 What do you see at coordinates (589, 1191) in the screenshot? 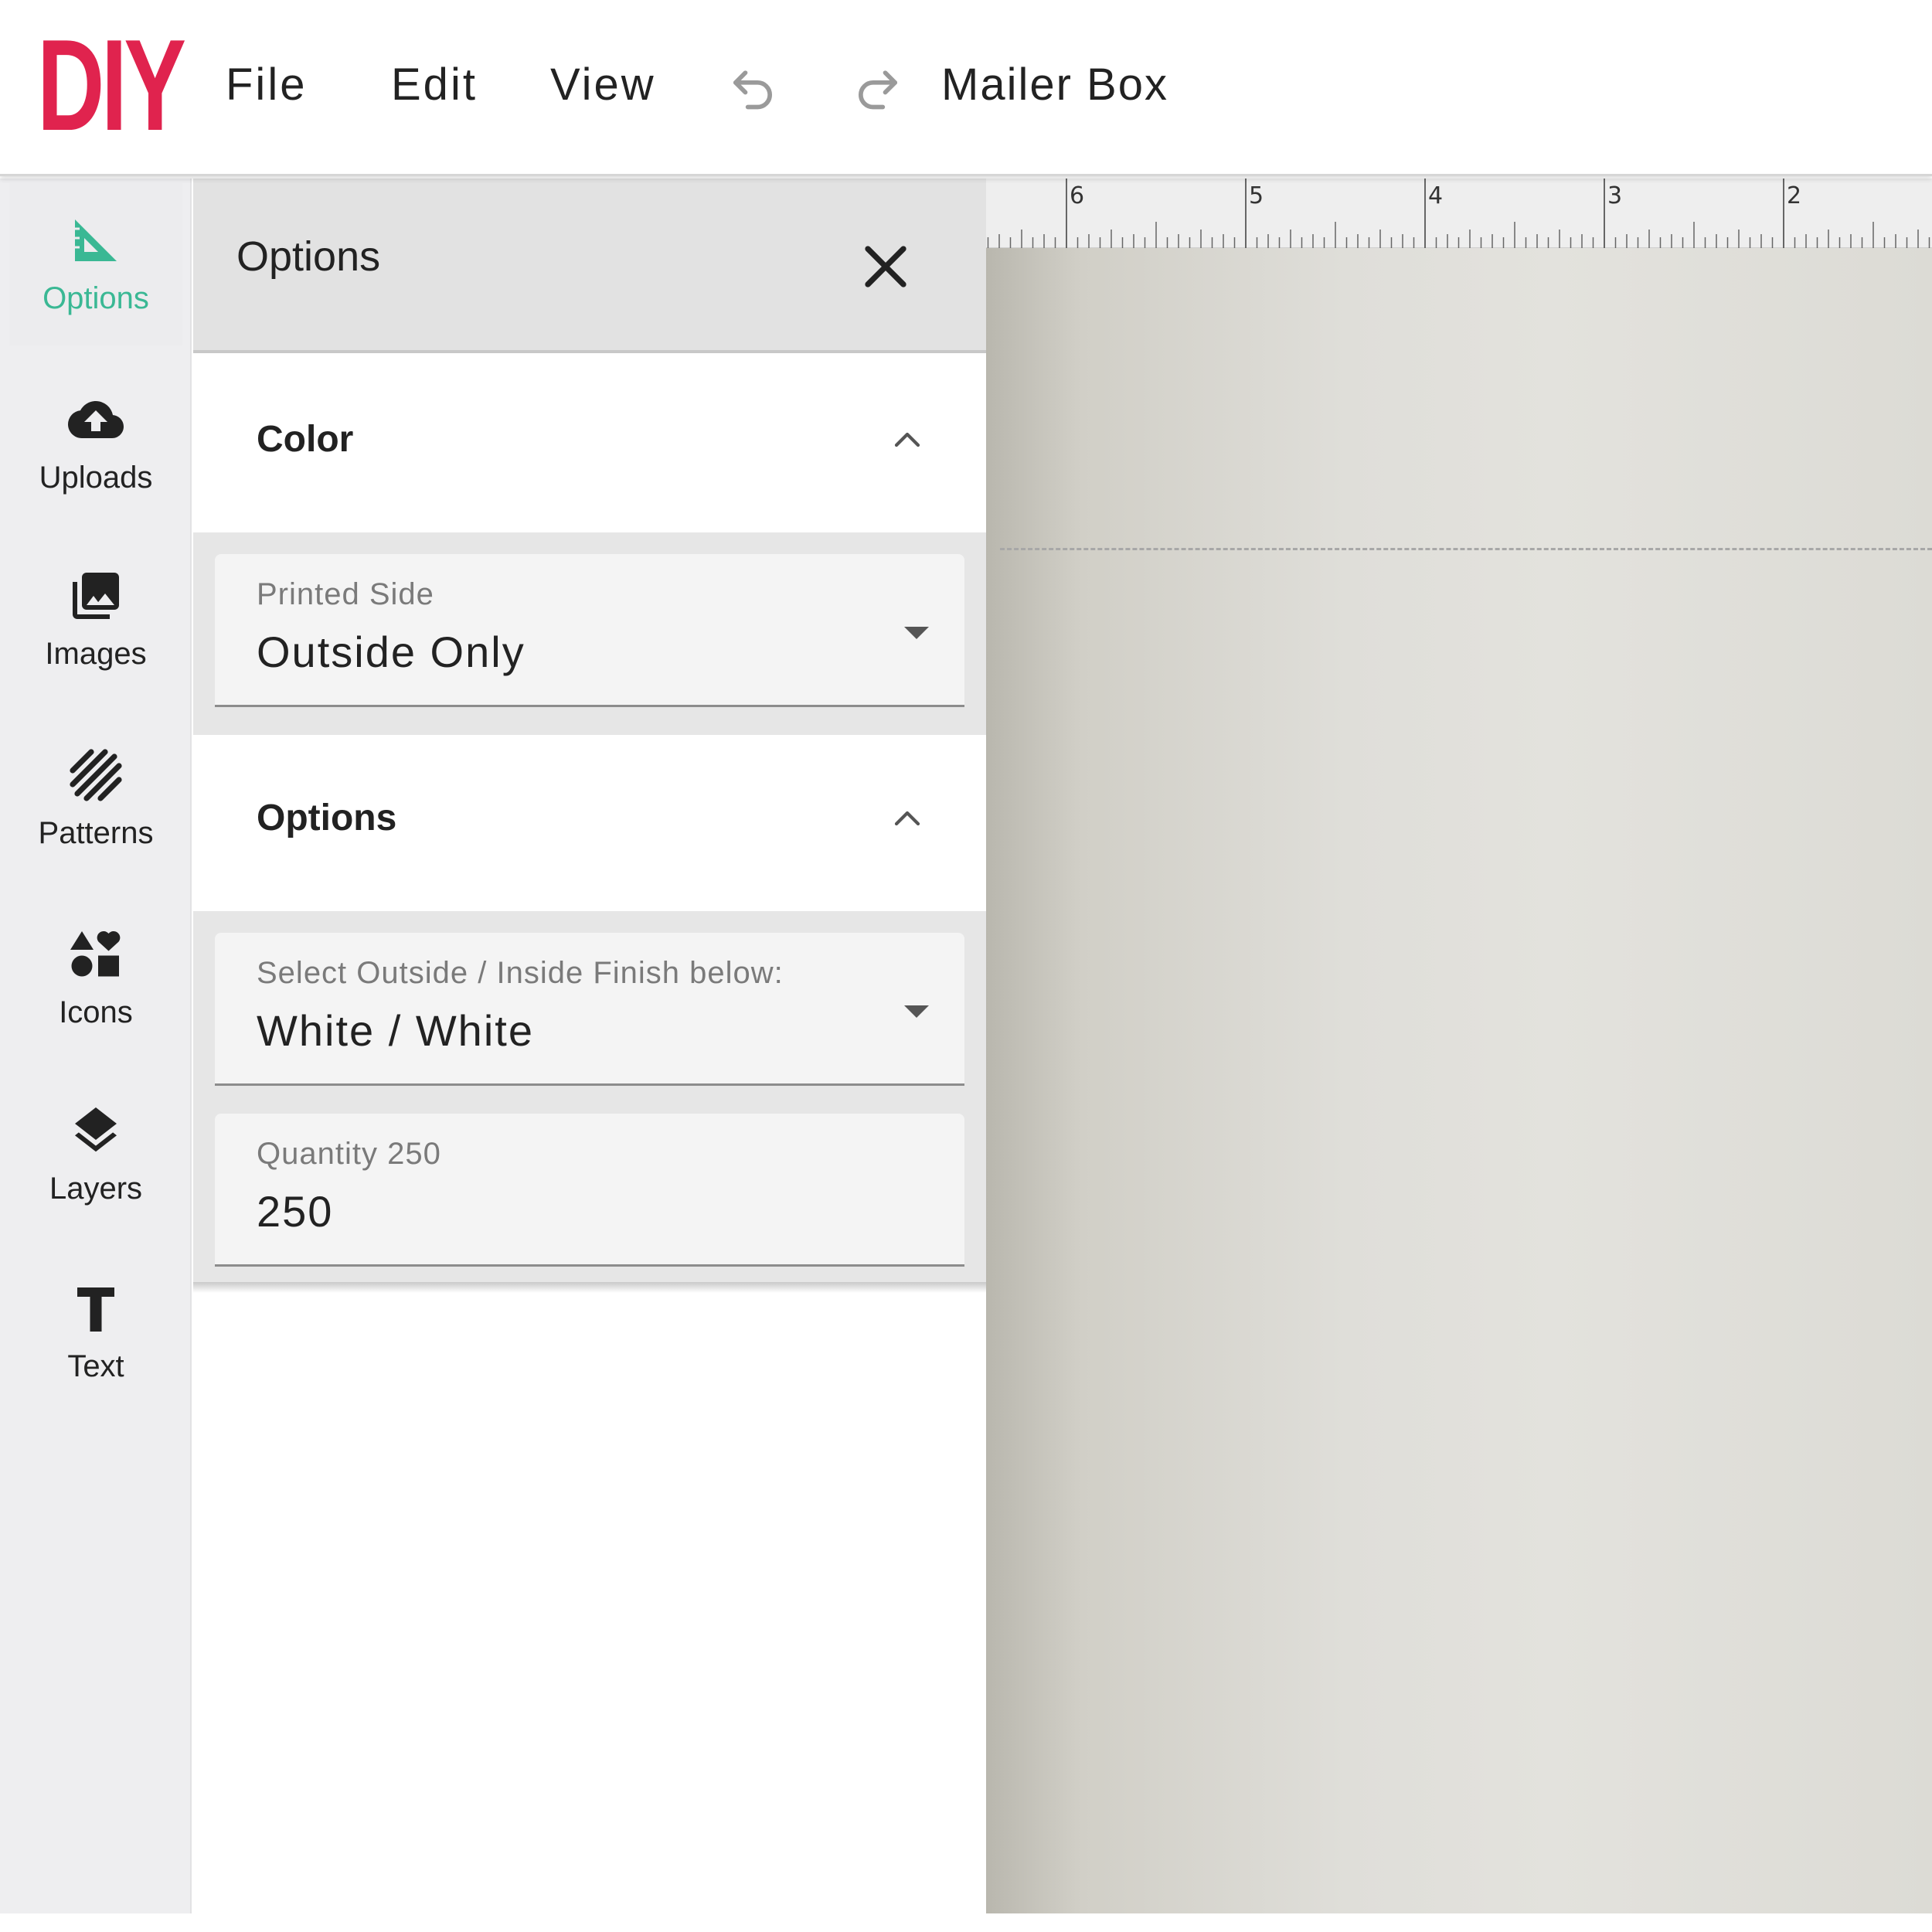
I see `quantity-input: Quantity 250 250` at bounding box center [589, 1191].